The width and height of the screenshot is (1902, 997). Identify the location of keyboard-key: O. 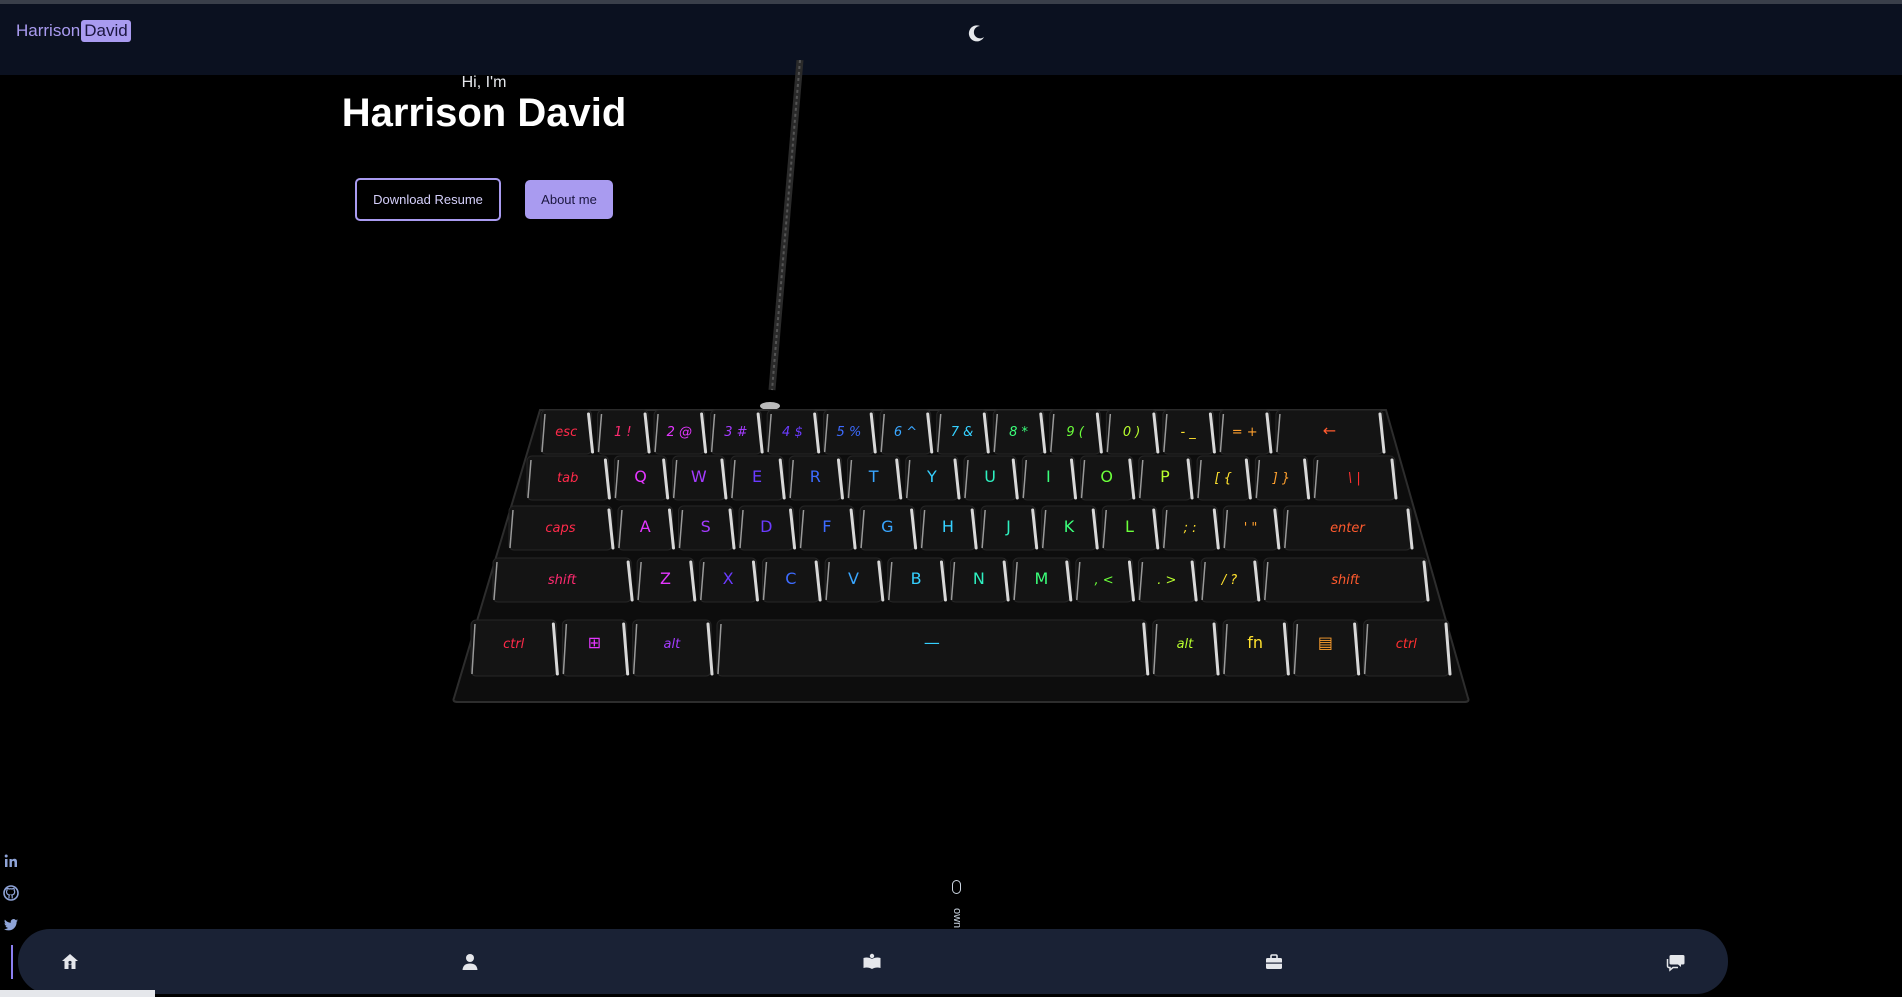
(1108, 478).